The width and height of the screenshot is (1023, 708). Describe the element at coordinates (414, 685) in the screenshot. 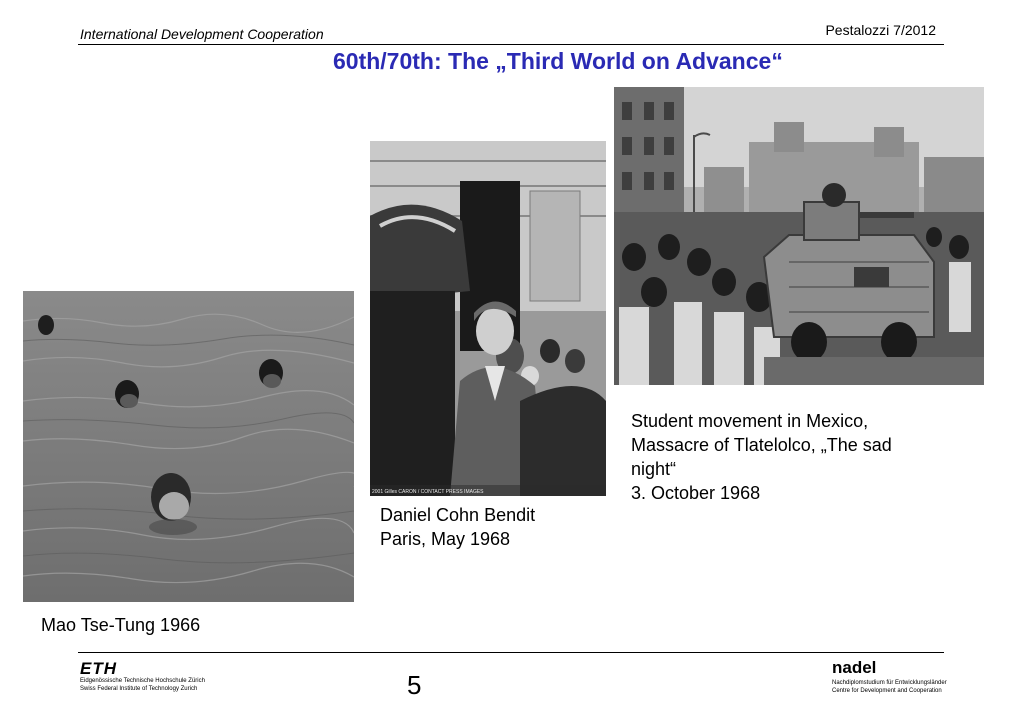

I see `page-number: 5` at that location.